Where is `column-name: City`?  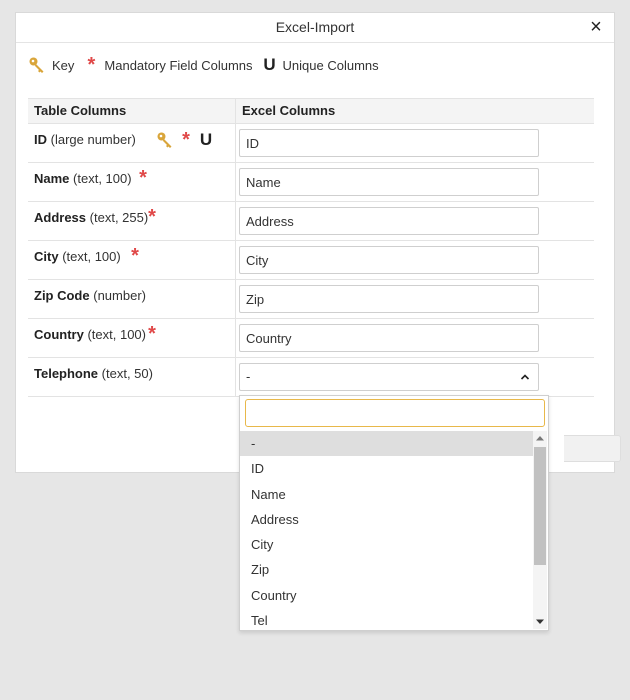
column-name: City is located at coordinates (46, 256).